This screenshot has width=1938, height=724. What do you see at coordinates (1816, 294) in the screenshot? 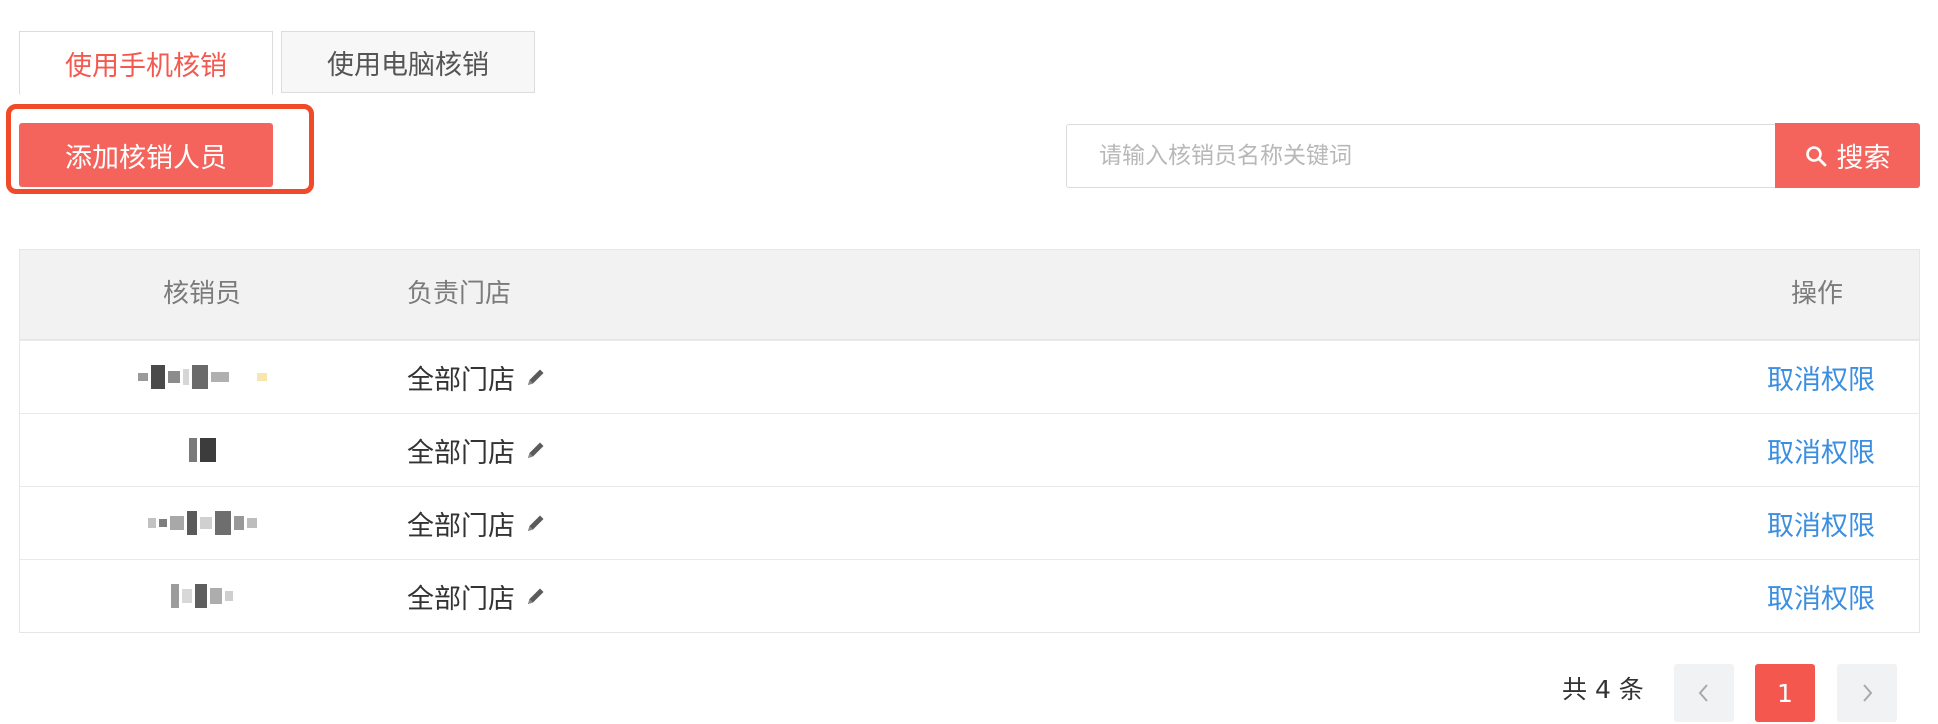
I see `header-action: 操作` at bounding box center [1816, 294].